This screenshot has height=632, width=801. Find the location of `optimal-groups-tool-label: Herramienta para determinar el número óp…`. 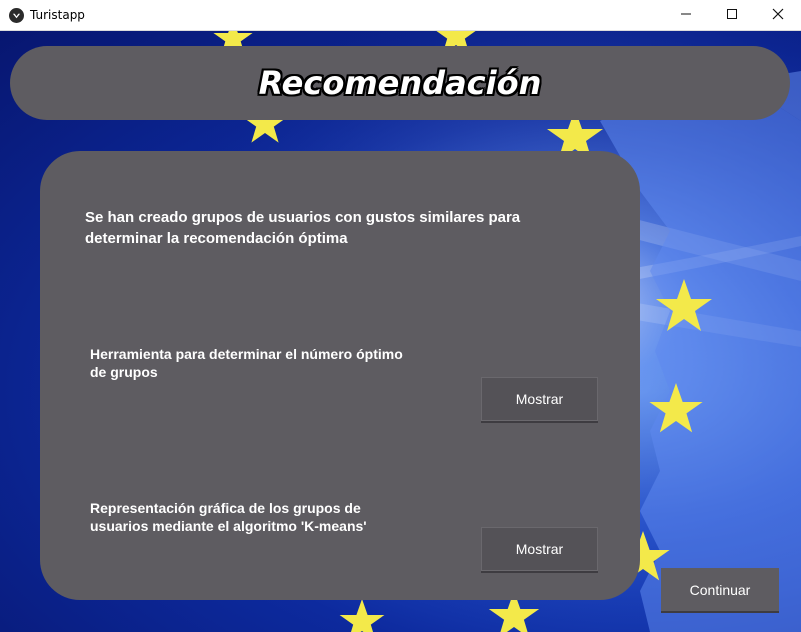

optimal-groups-tool-label: Herramienta para determinar el número óp… is located at coordinates (246, 363).